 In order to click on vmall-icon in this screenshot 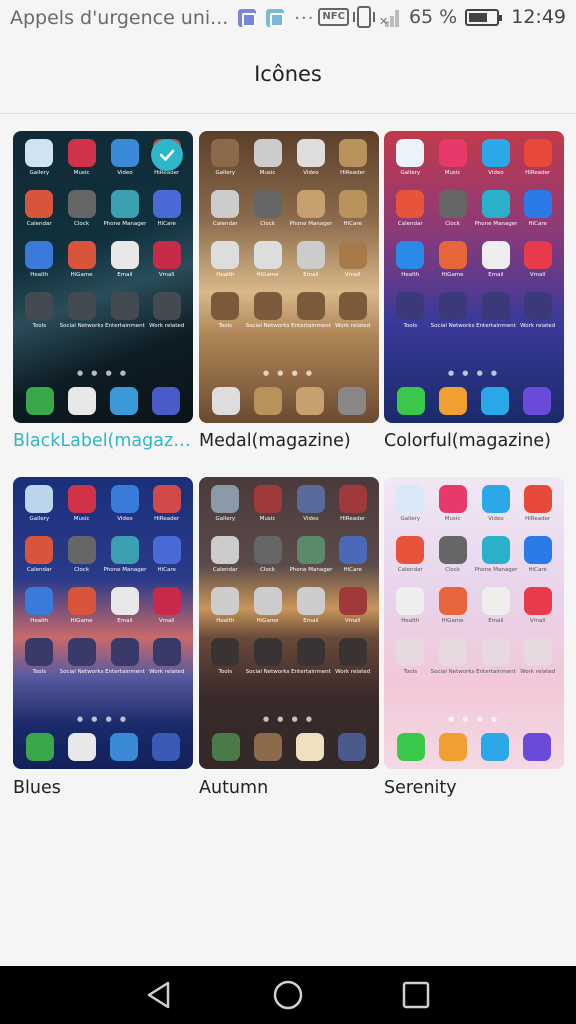, I will do `click(537, 601)`.